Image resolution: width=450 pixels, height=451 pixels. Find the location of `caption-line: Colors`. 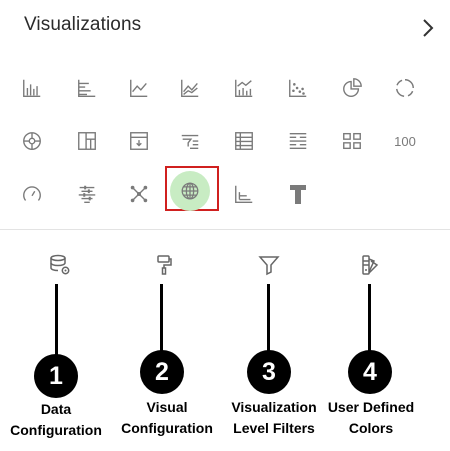

caption-line: Colors is located at coordinates (371, 428).